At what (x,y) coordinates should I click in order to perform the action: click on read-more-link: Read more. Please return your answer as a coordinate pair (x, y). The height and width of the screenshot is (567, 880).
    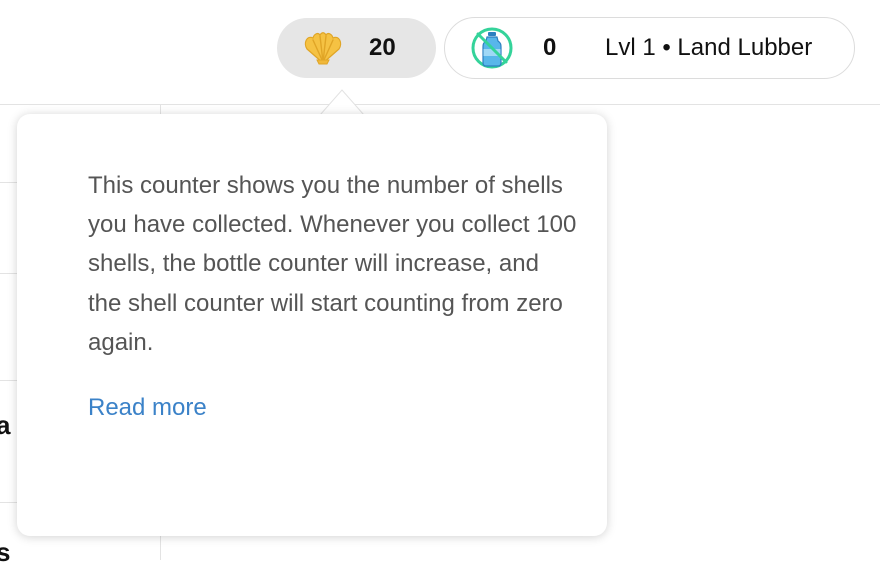
    Looking at the image, I should click on (147, 408).